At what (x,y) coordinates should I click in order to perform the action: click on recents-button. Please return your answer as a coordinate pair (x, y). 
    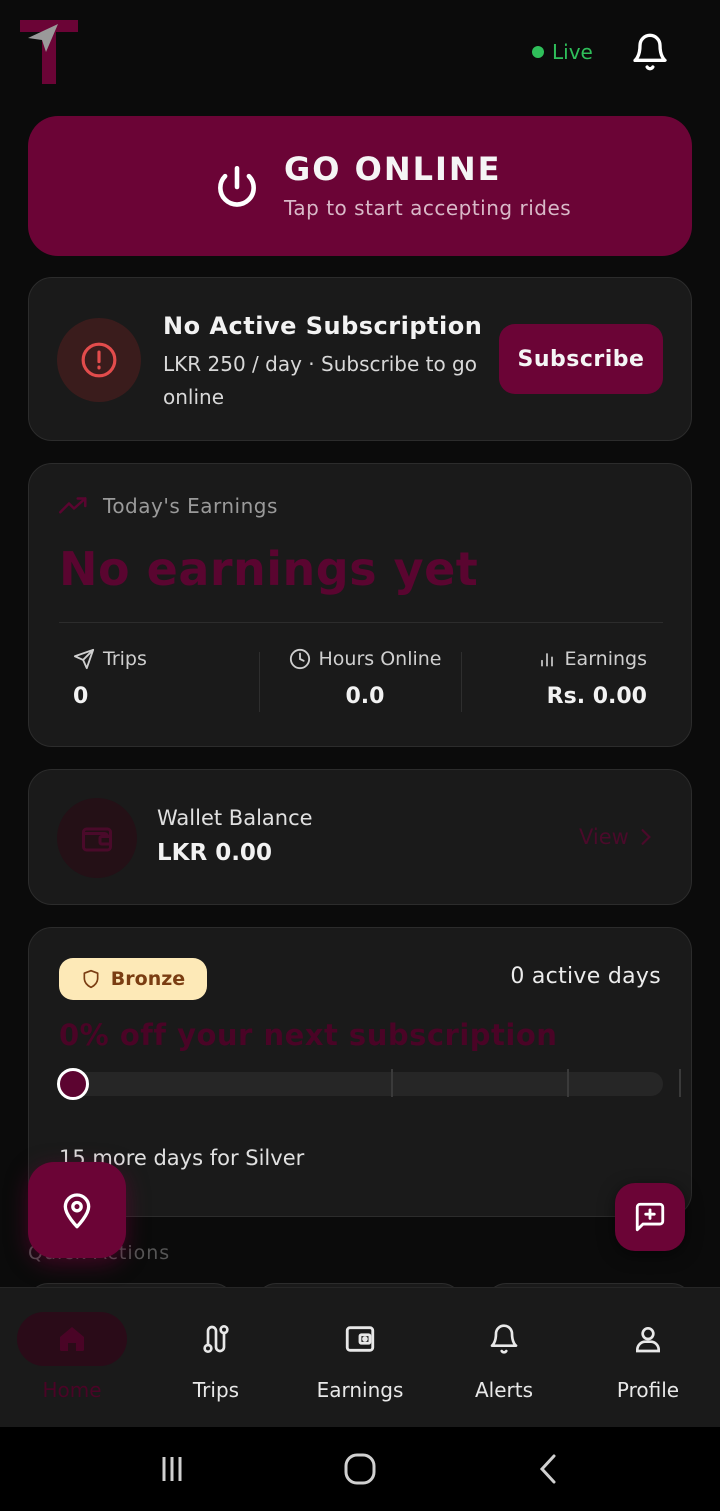
    Looking at the image, I should click on (172, 1469).